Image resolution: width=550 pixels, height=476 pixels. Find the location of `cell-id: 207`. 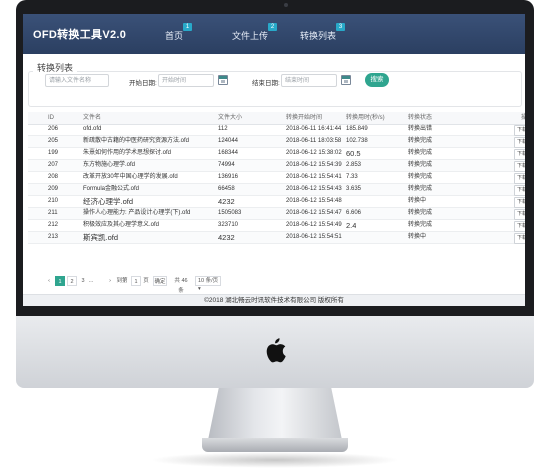

cell-id: 207 is located at coordinates (53, 165).